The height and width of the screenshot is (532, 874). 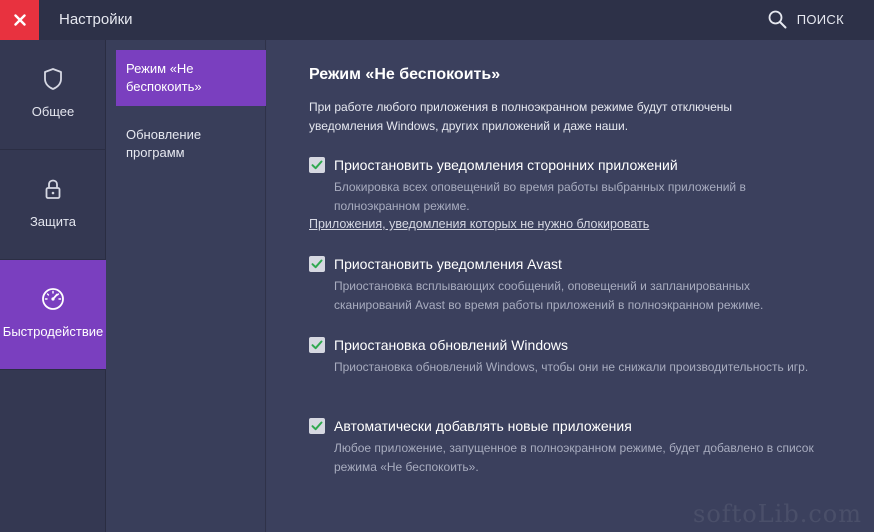 I want to click on option-row: Приостановка обновлений Windows, so click(x=569, y=345).